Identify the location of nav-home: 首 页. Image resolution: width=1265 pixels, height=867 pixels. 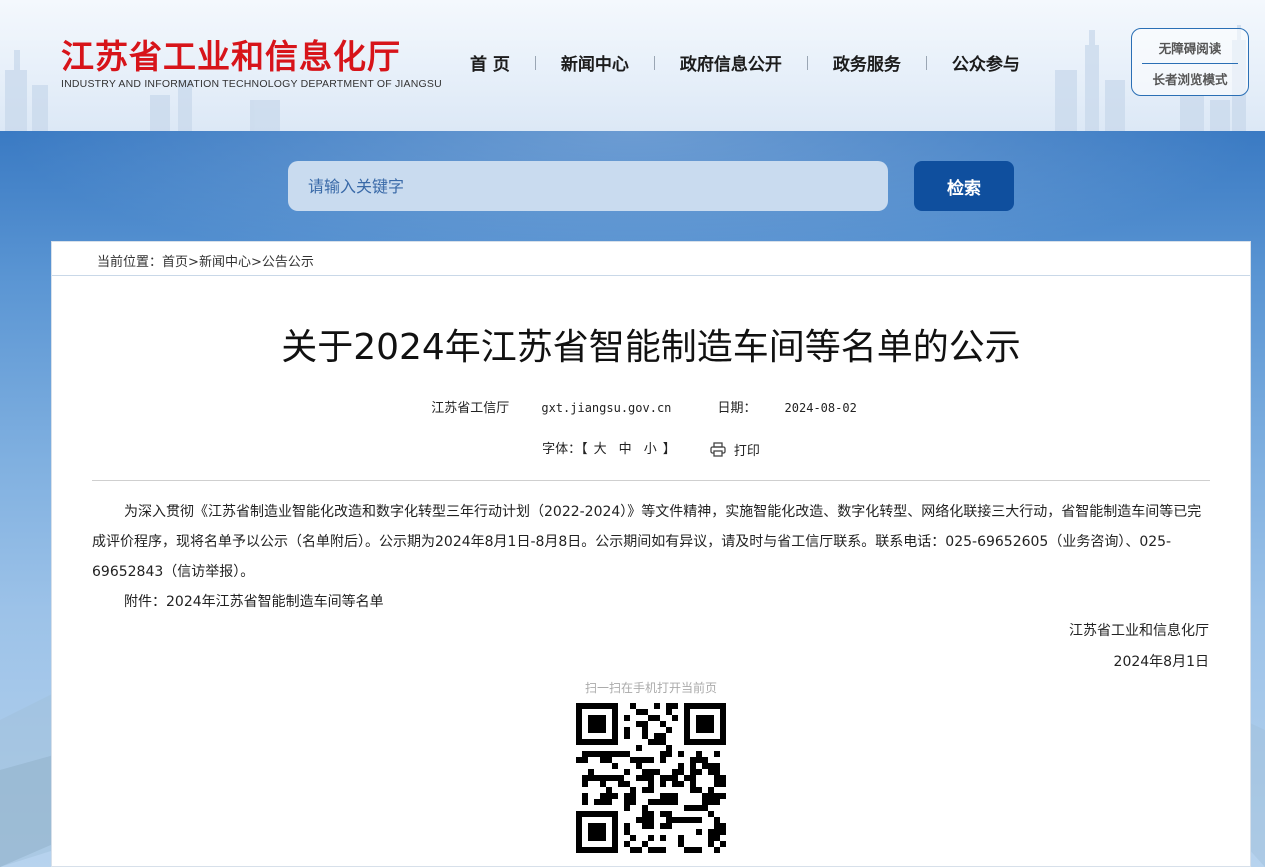
(490, 62).